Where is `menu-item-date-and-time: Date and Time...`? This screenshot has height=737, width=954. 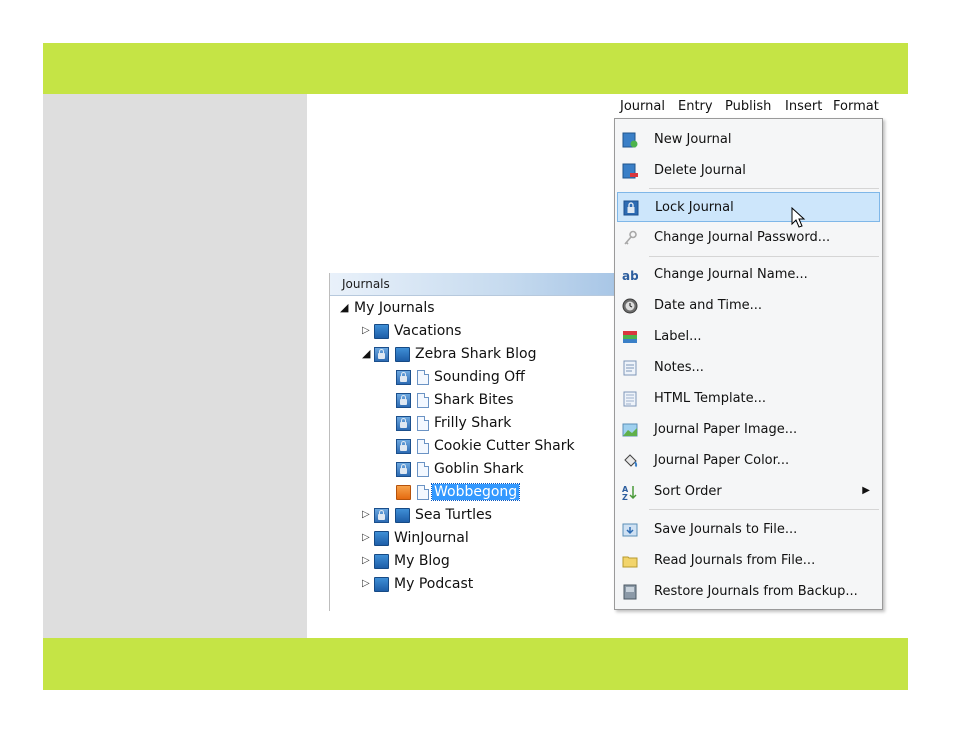 menu-item-date-and-time: Date and Time... is located at coordinates (748, 306).